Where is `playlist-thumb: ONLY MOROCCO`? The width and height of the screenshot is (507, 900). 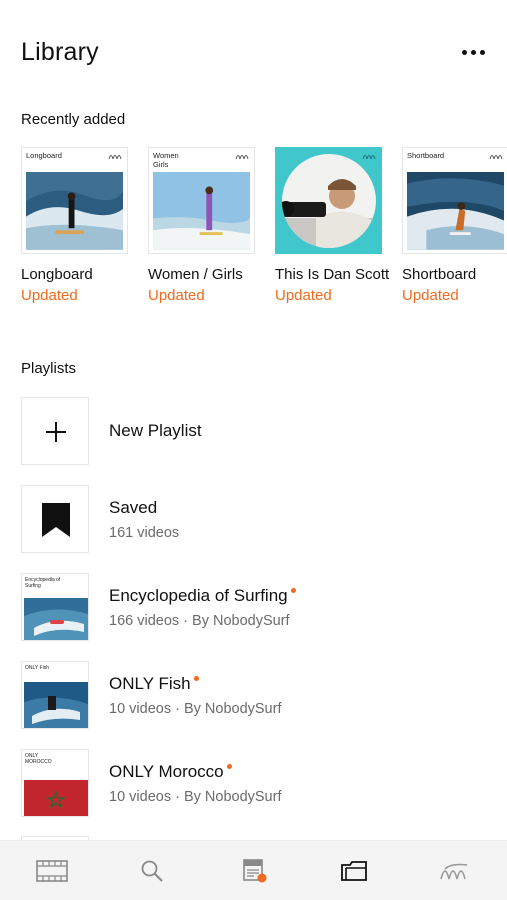
playlist-thumb: ONLY MOROCCO is located at coordinates (55, 783).